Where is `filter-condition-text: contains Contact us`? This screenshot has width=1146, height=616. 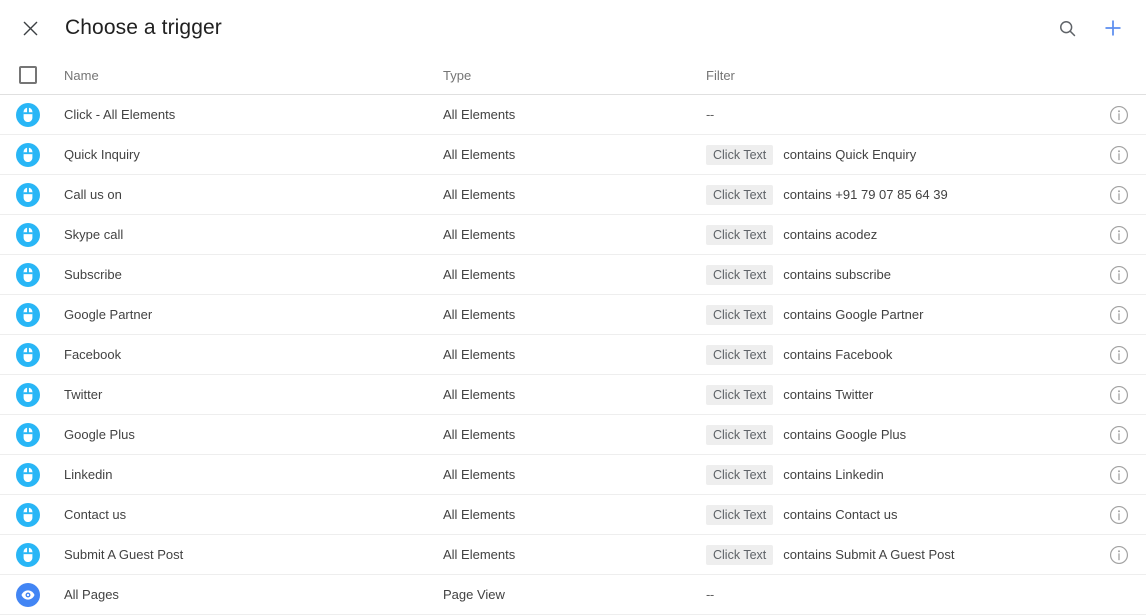 filter-condition-text: contains Contact us is located at coordinates (840, 514).